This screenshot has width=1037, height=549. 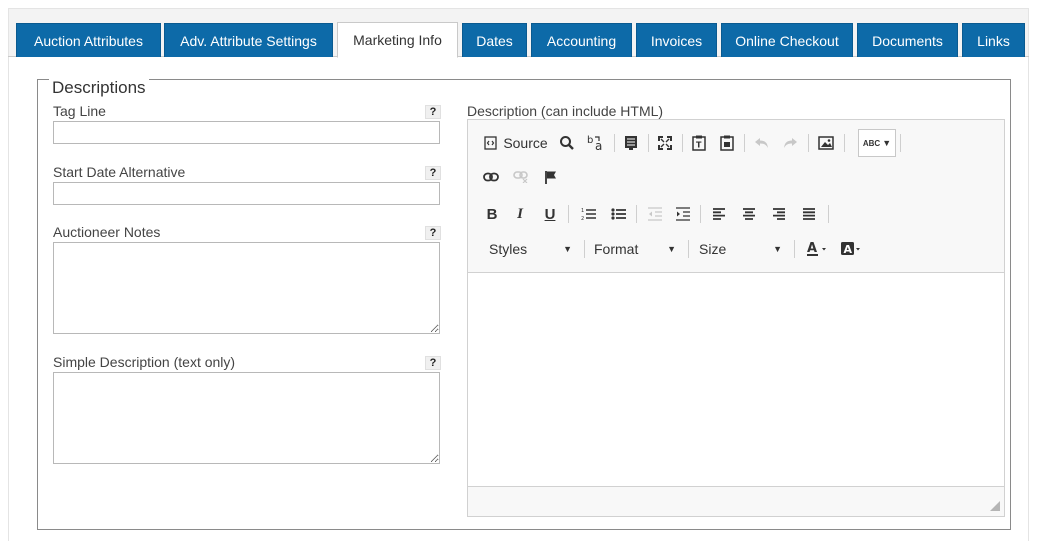 I want to click on outdent-icon, so click(x=655, y=214).